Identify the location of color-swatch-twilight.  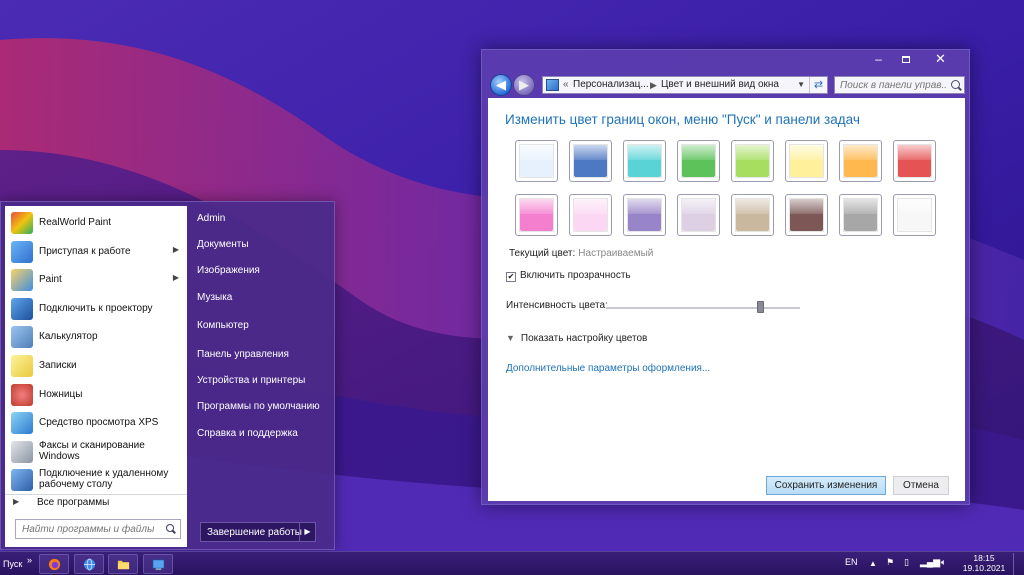
(590, 161).